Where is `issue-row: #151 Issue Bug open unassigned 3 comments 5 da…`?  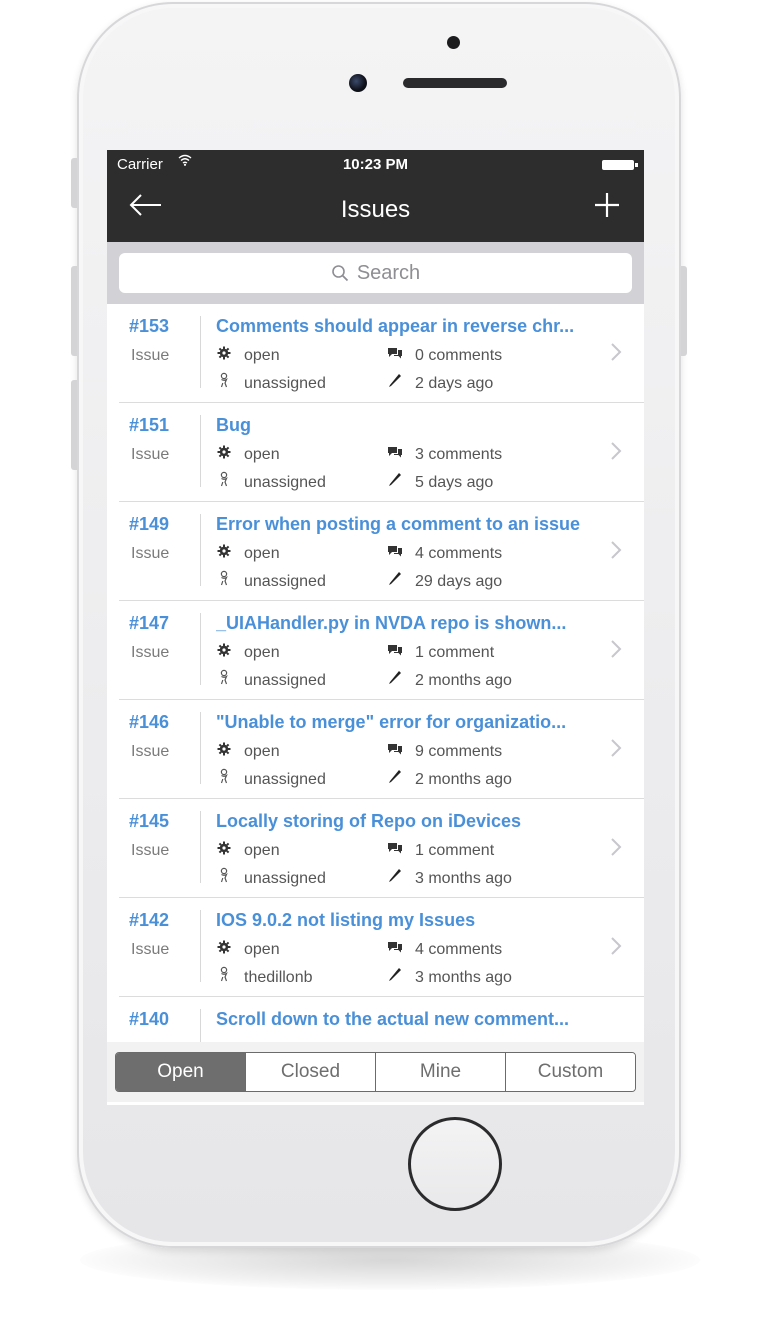
issue-row: #151 Issue Bug open unassigned 3 comments 5 da… is located at coordinates (381, 452).